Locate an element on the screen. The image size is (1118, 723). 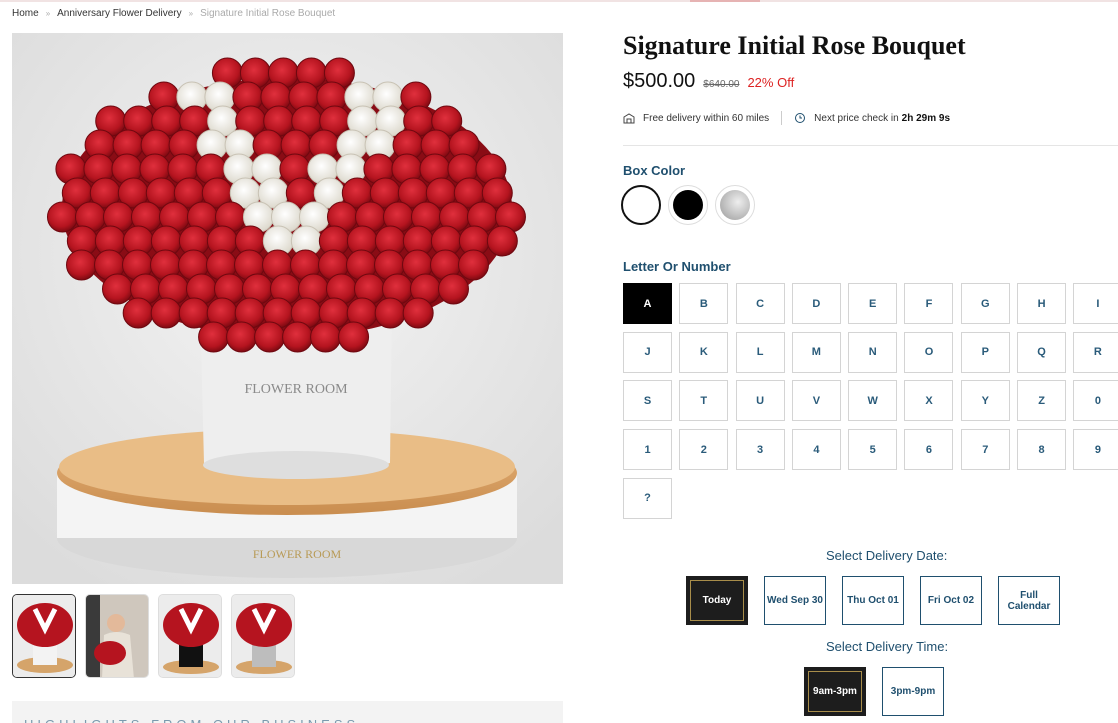
delivery-time-options: 9am-3pm 3pm-9pm is located at coordinates (874, 691).